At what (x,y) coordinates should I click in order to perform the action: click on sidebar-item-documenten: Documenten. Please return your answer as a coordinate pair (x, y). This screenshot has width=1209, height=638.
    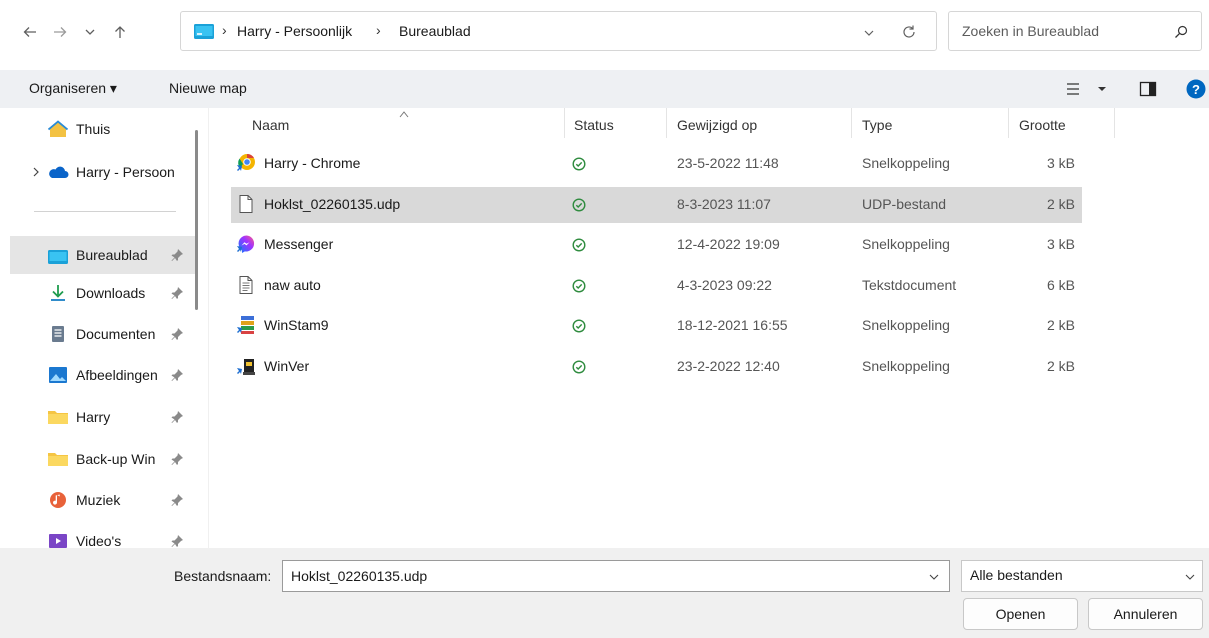
    Looking at the image, I should click on (103, 334).